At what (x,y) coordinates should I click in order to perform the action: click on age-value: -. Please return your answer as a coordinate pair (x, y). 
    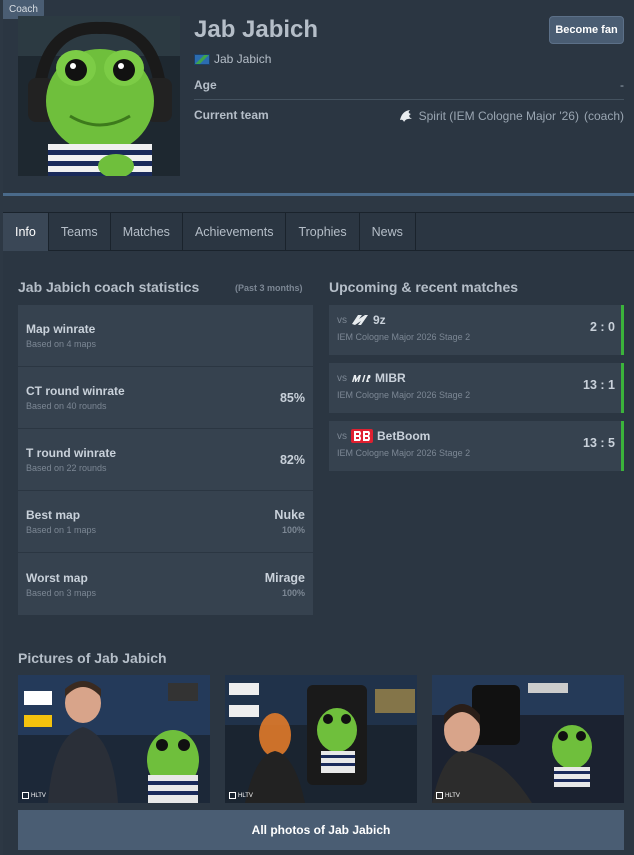
    Looking at the image, I should click on (622, 85).